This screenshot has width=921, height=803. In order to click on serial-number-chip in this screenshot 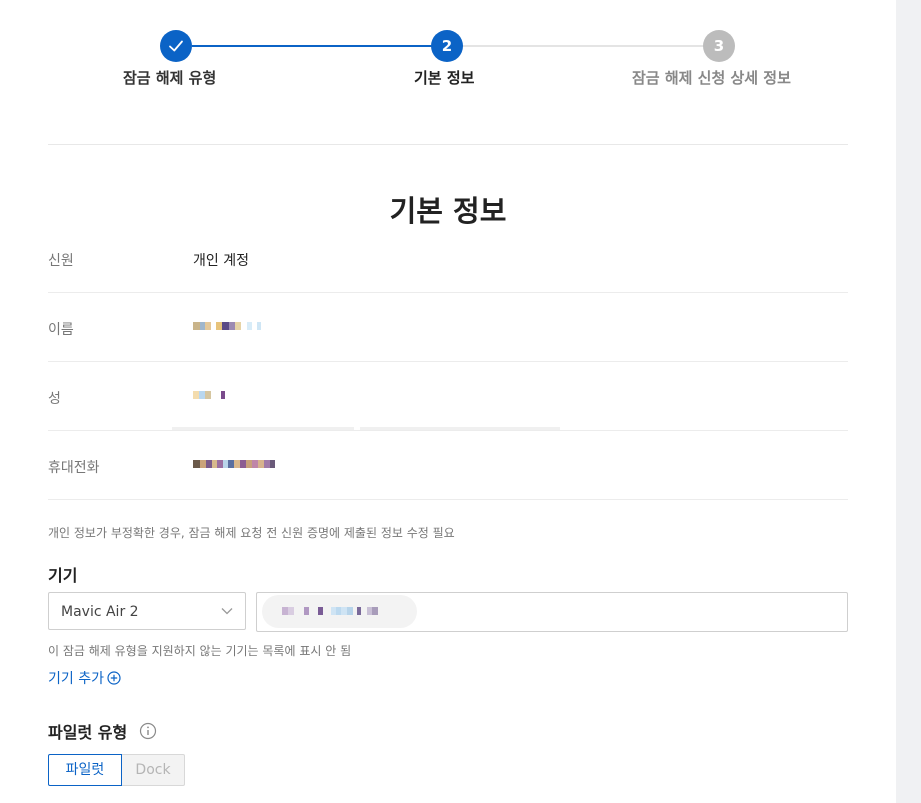, I will do `click(339, 611)`.